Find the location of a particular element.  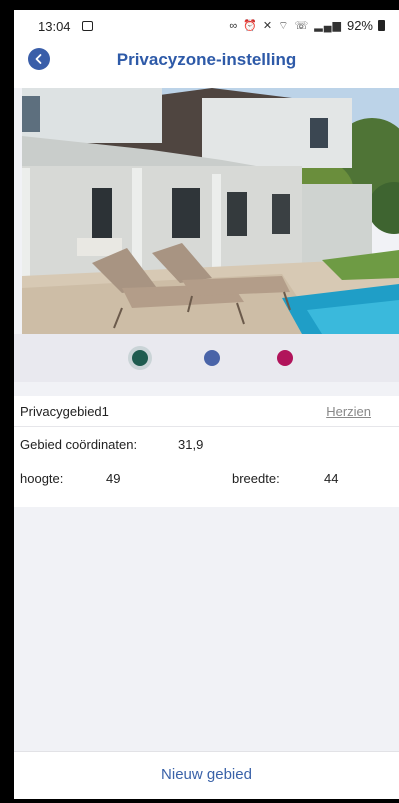

new-area-button: Nieuw gebied is located at coordinates (206, 774).